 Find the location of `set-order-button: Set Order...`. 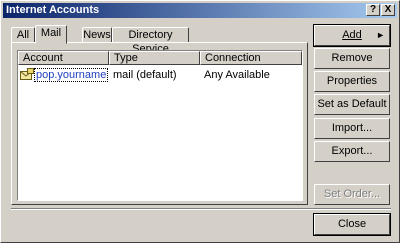

set-order-button: Set Order... is located at coordinates (352, 194).